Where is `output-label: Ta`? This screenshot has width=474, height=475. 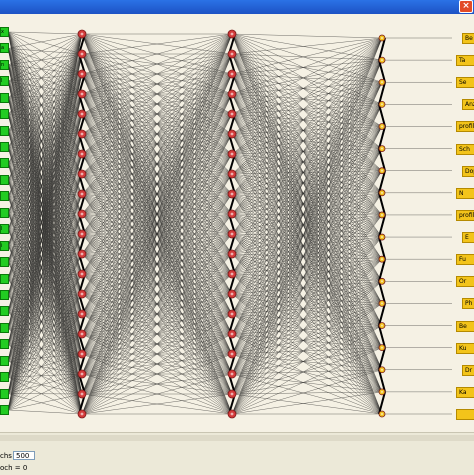 output-label: Ta is located at coordinates (465, 60).